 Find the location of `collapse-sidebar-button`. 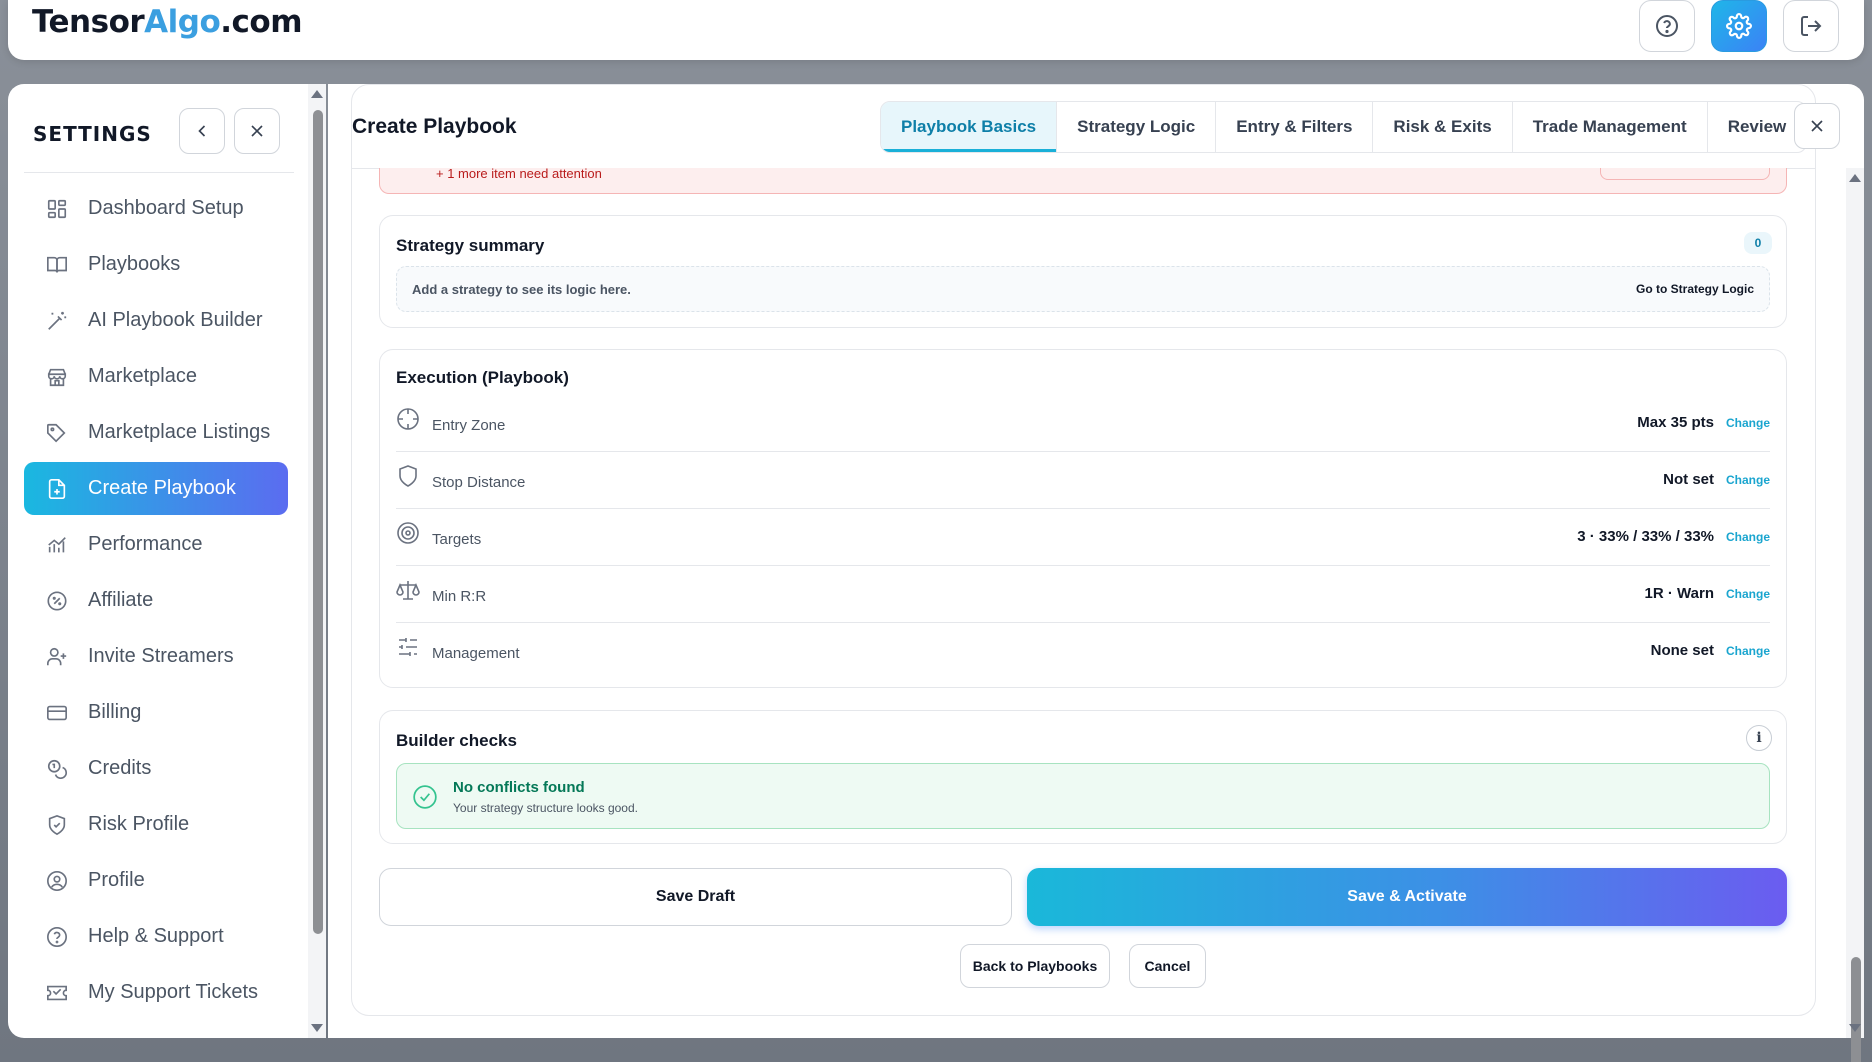

collapse-sidebar-button is located at coordinates (202, 131).